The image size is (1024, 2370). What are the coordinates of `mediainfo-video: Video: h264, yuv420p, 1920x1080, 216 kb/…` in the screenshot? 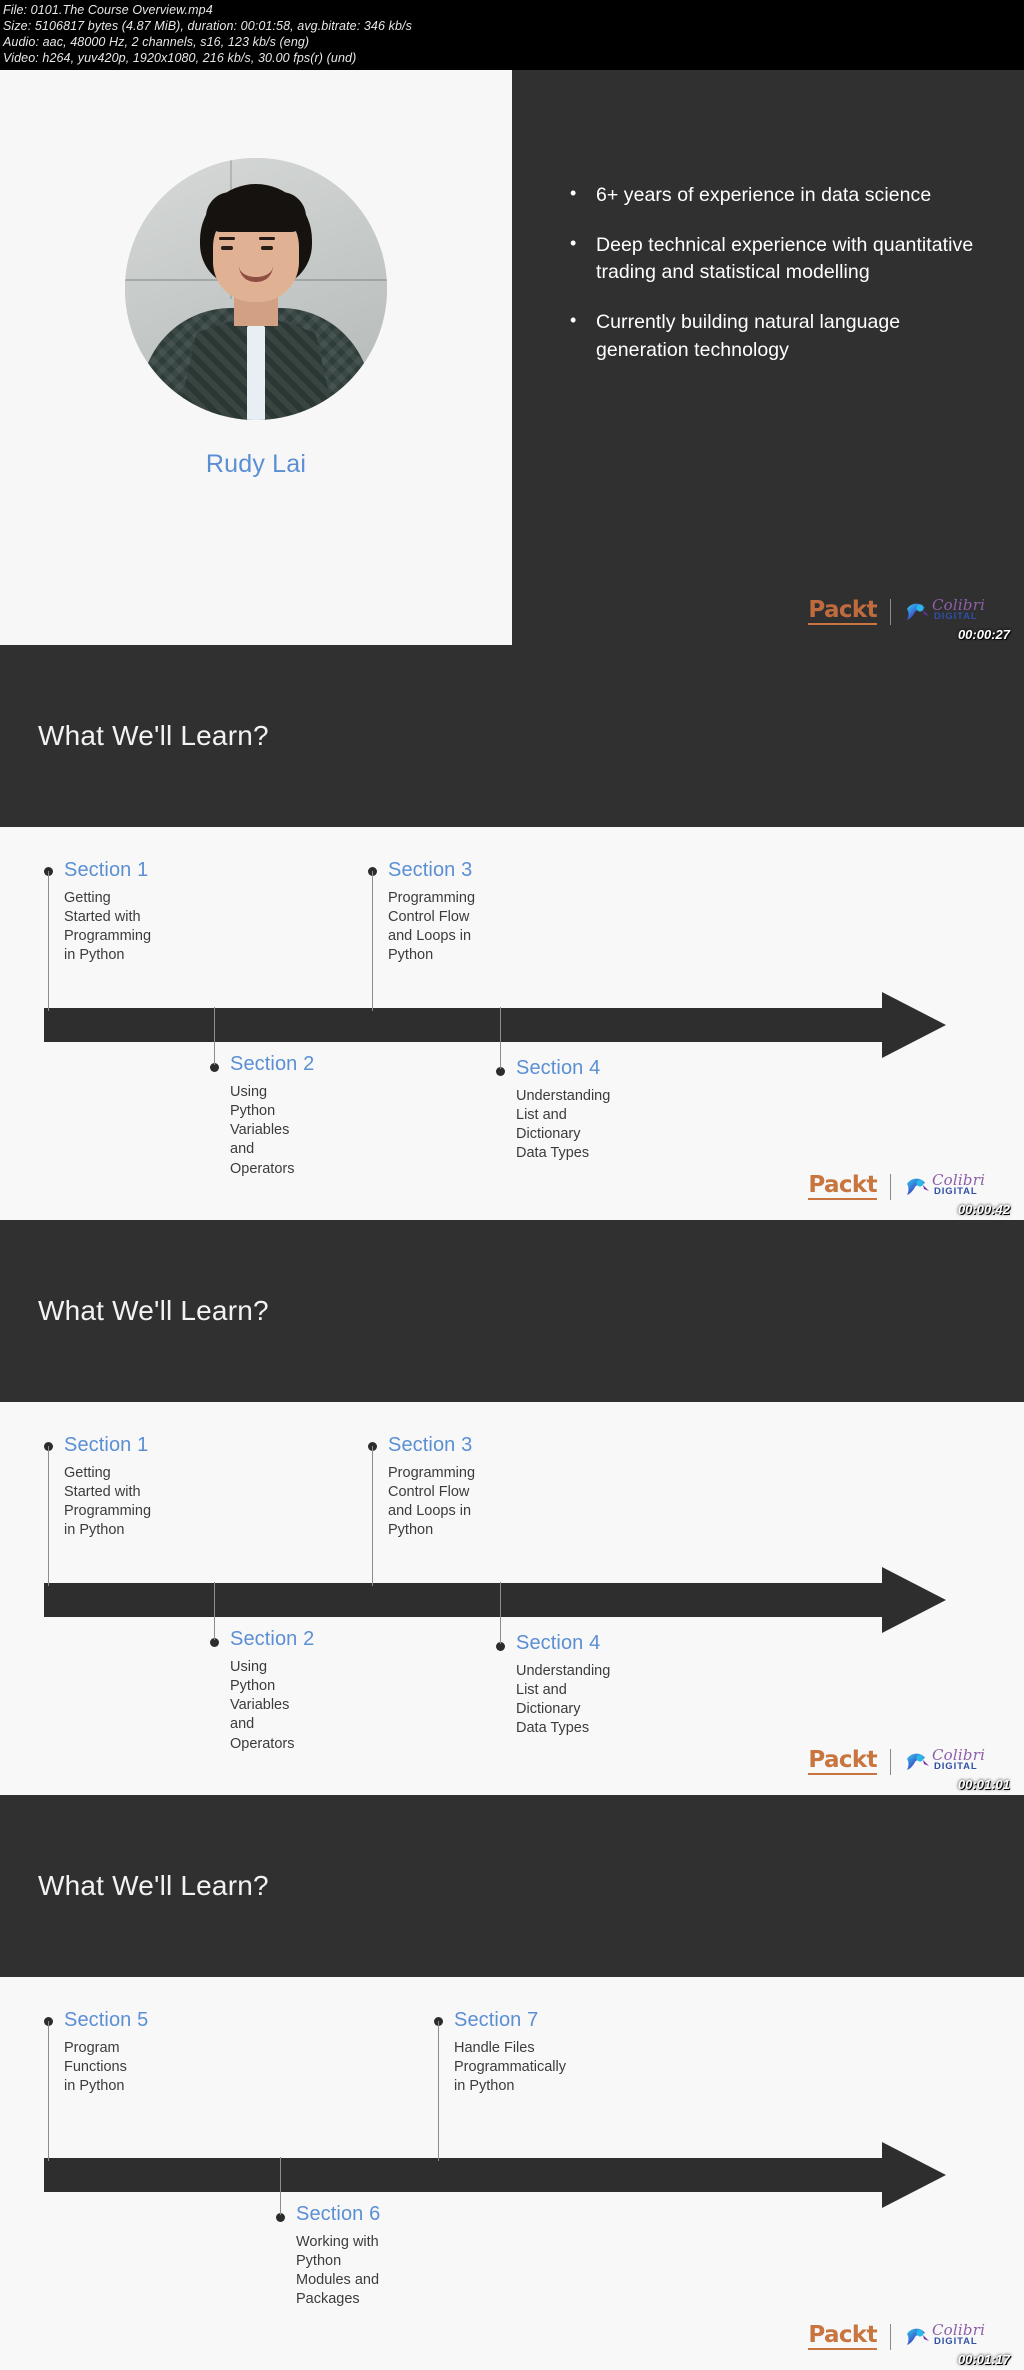 It's located at (180, 58).